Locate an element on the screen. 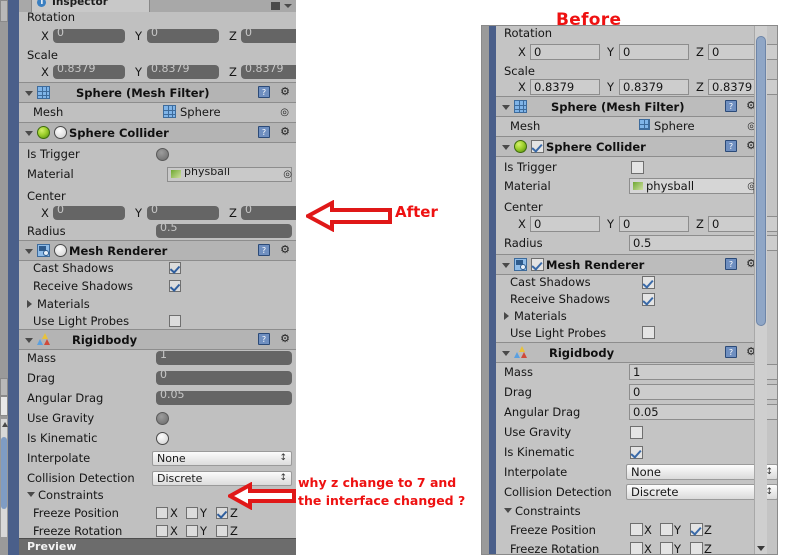 The width and height of the screenshot is (809, 555). mass-field: 1 is located at coordinates (224, 358).